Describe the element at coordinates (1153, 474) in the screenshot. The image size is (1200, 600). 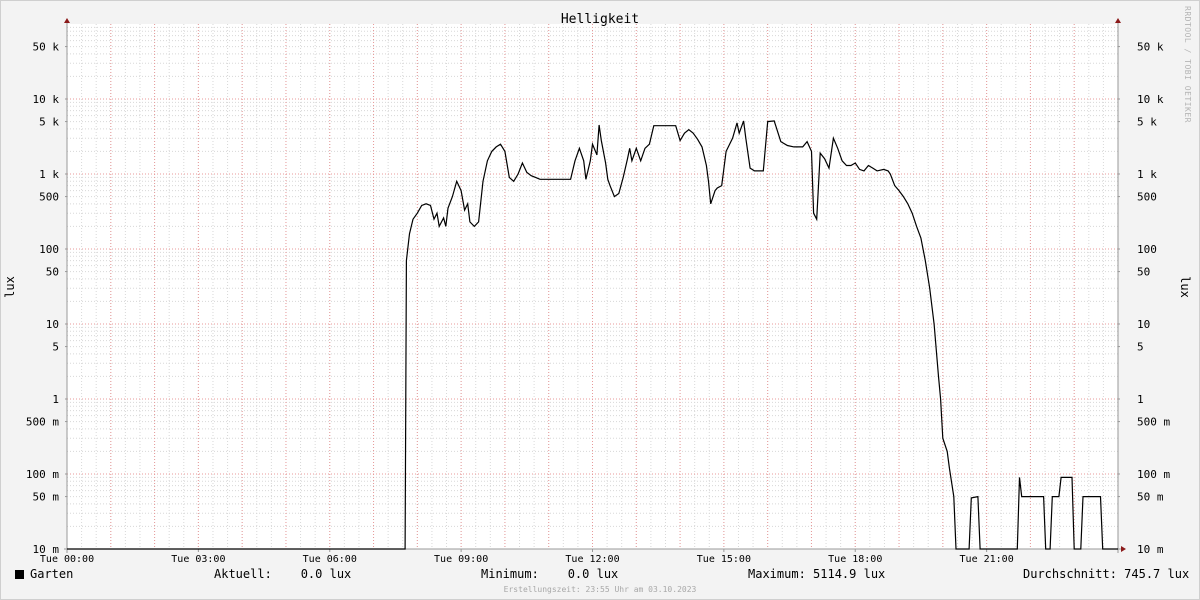
I see `y-tick-label-right: 100 m` at that location.